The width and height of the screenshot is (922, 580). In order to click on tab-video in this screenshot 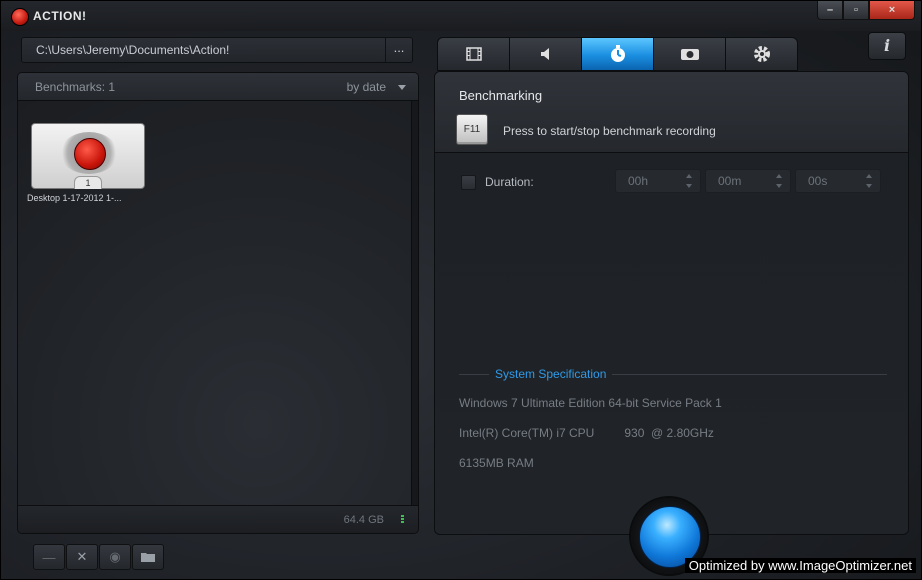, I will do `click(473, 54)`.